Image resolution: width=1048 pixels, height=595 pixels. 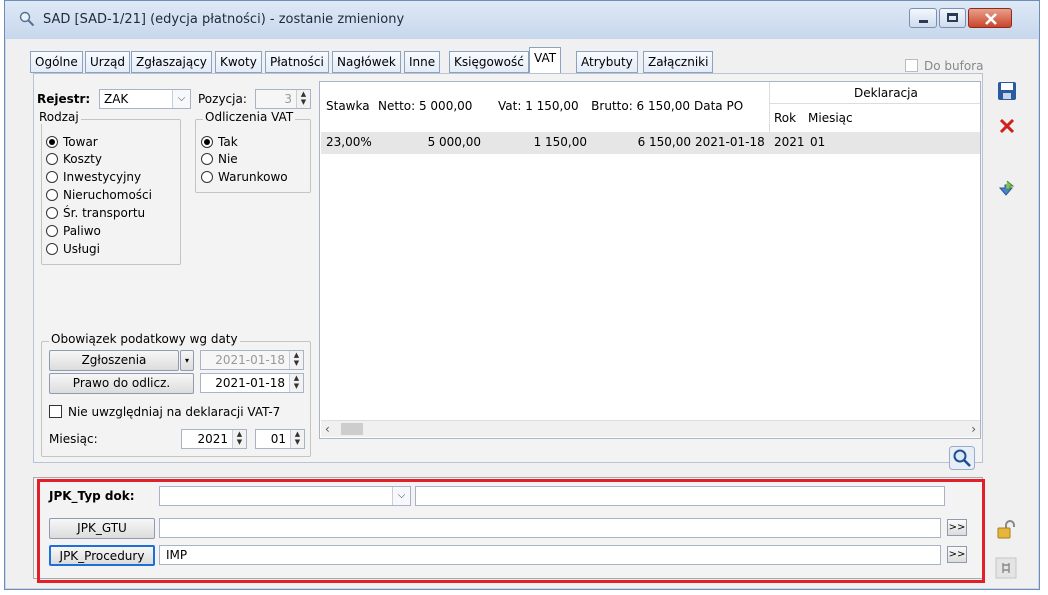 What do you see at coordinates (454, 142) in the screenshot?
I see `cell-netto: 5 000,00` at bounding box center [454, 142].